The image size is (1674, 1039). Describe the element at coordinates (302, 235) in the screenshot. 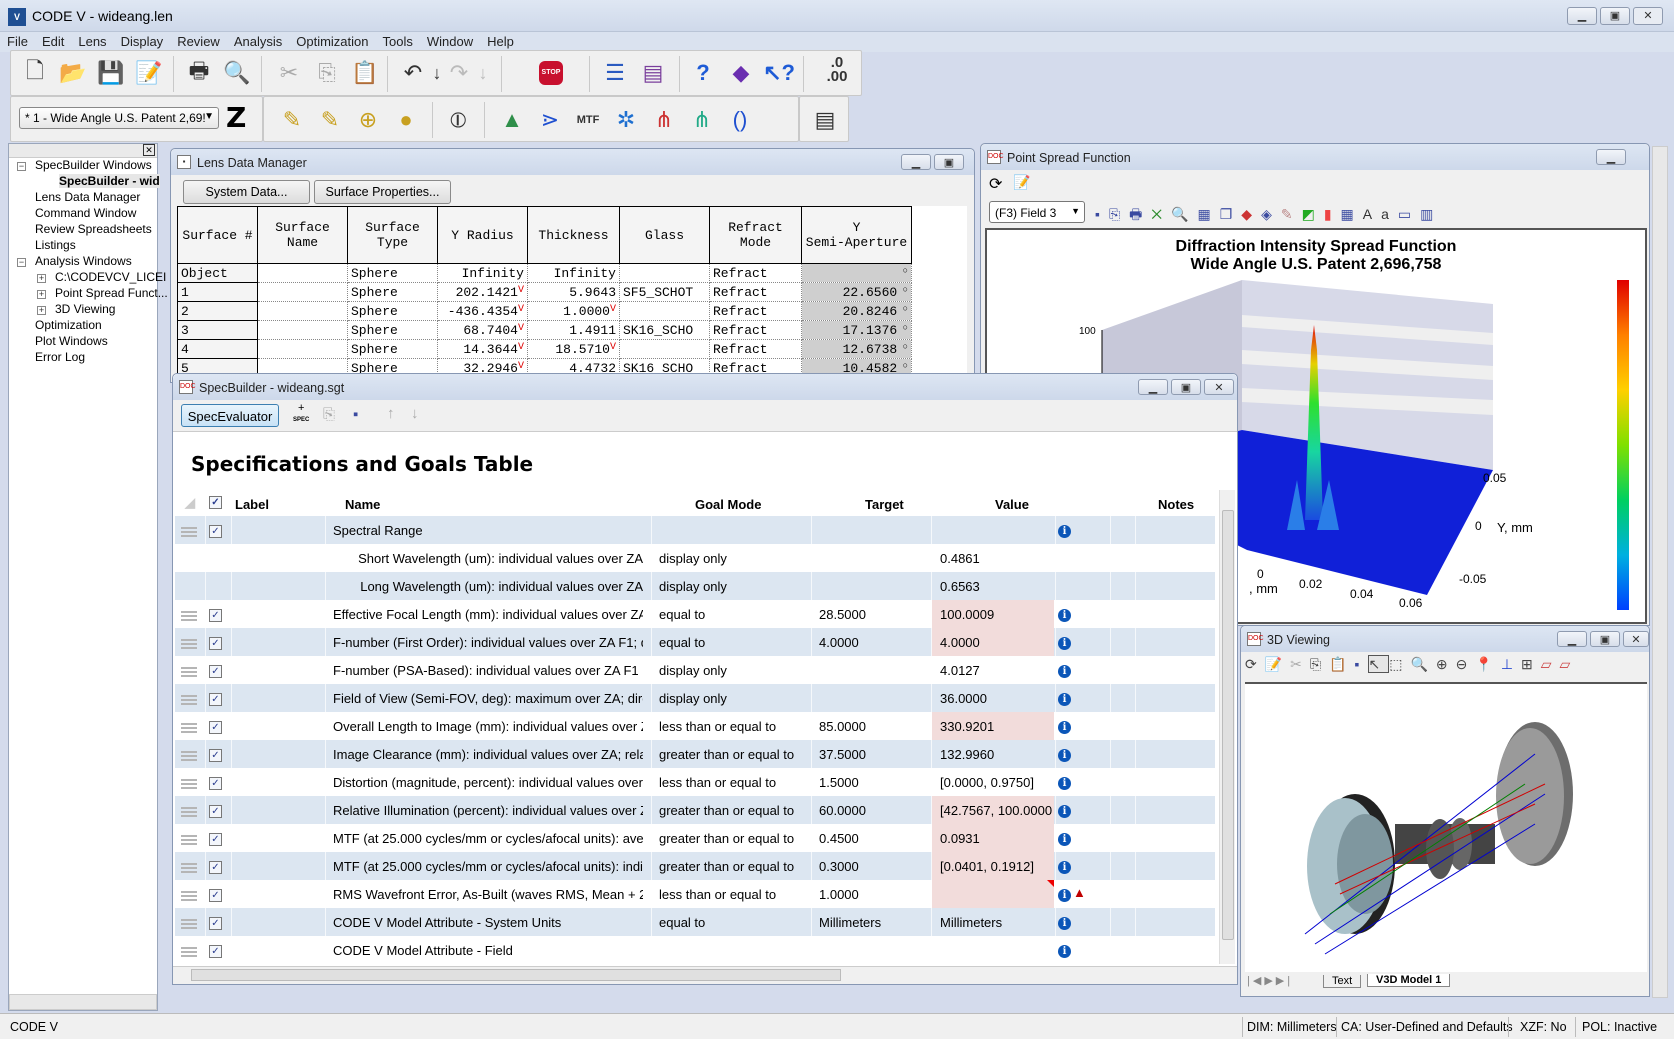

I see `ldm-column-header: Surface Name` at that location.